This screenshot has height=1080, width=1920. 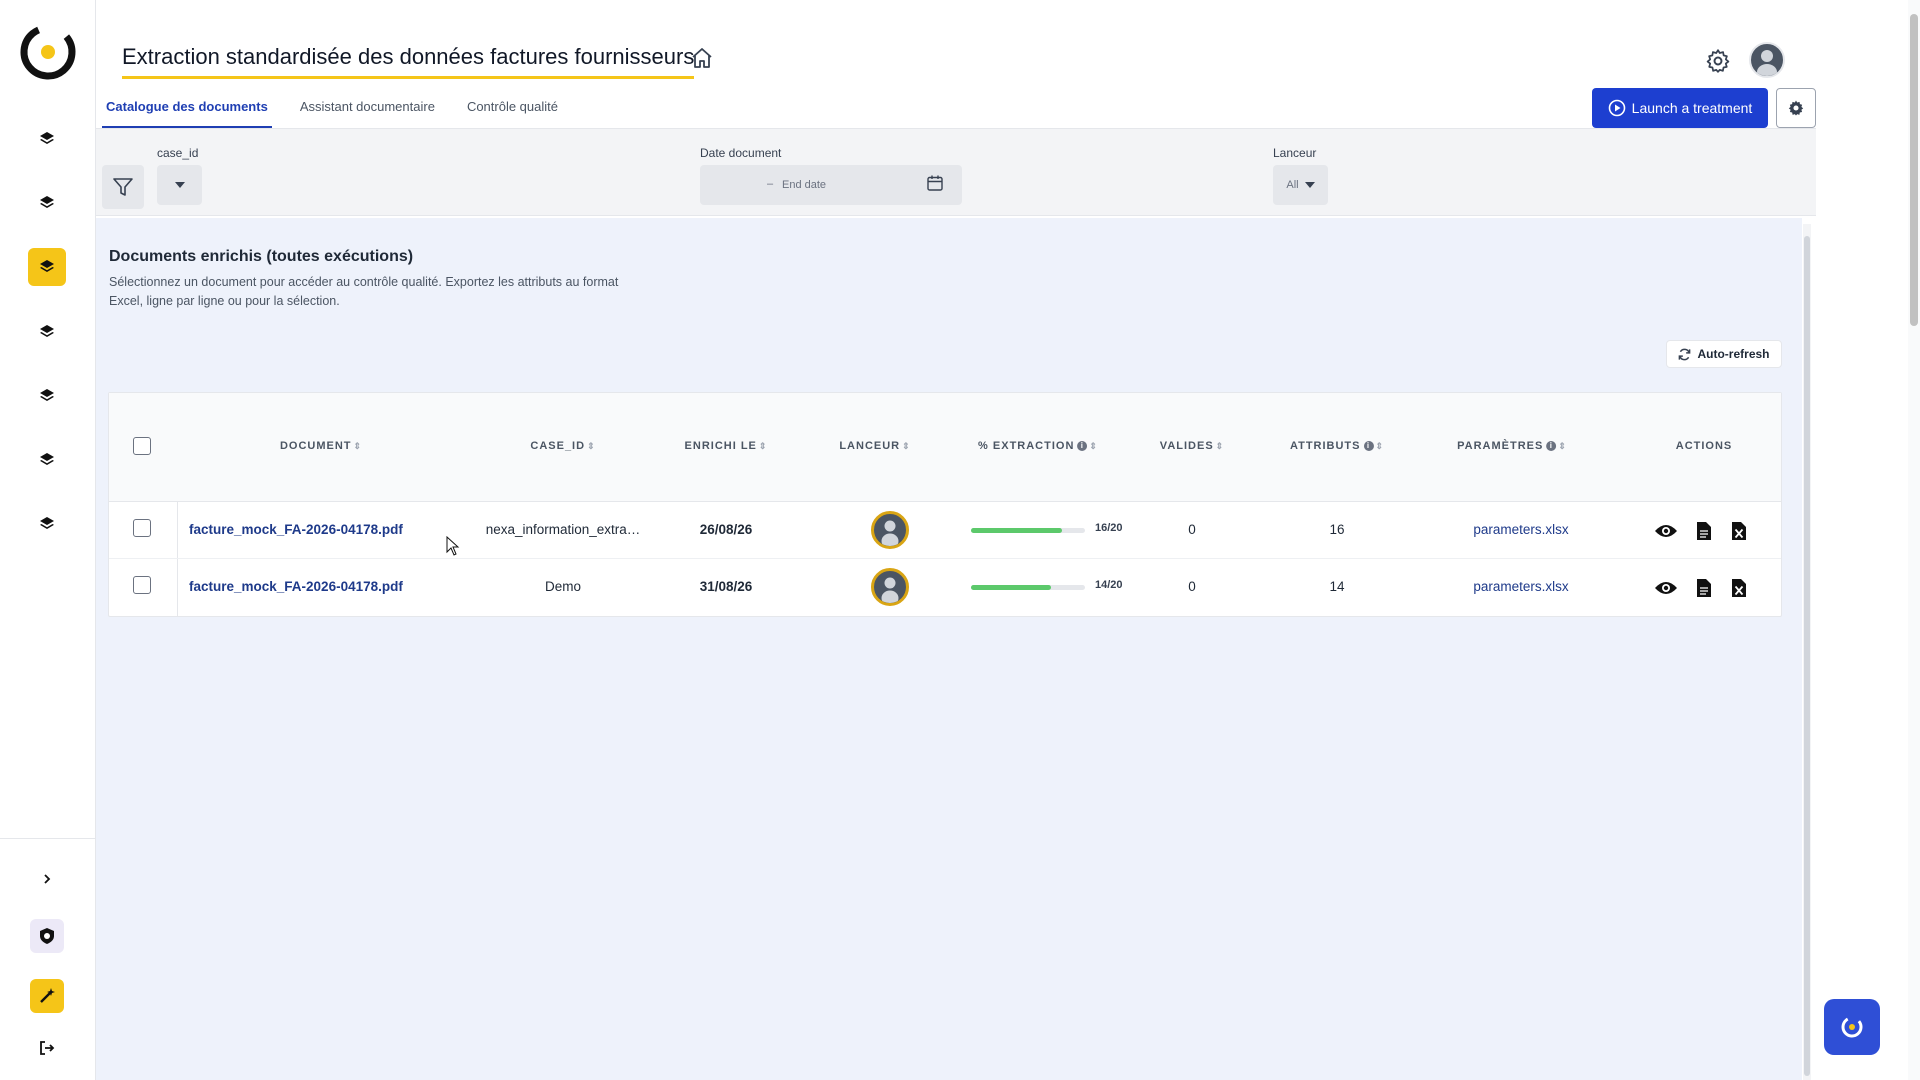 I want to click on extraction-progress-fill, so click(x=1011, y=587).